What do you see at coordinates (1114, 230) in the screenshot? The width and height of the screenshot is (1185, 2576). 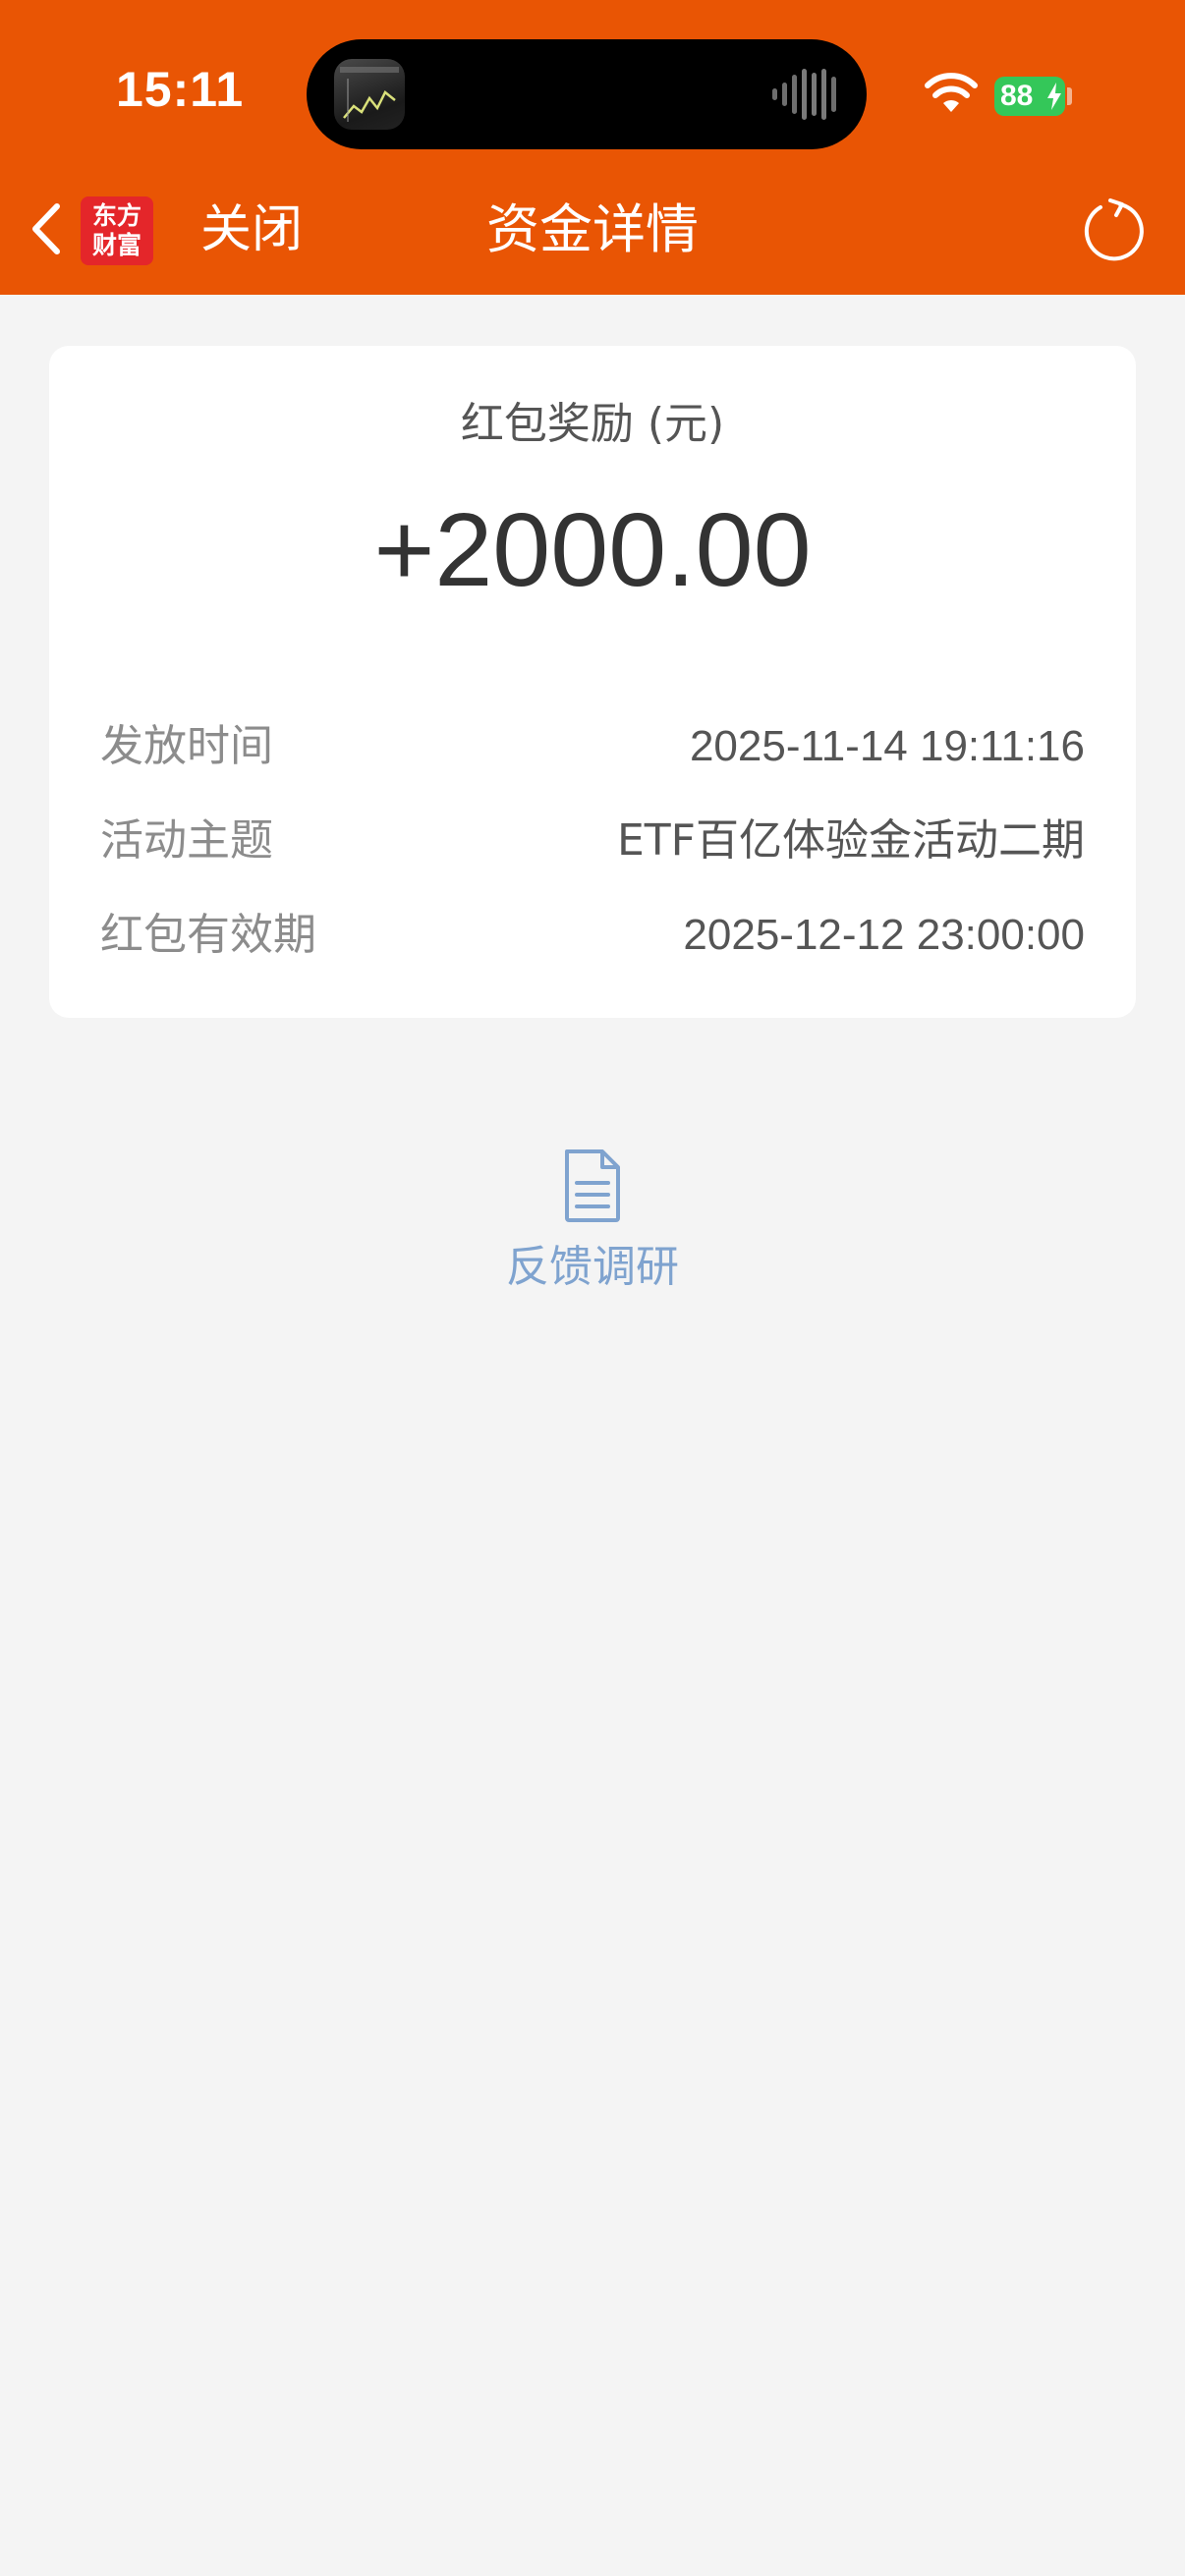 I see `refresh-icon` at bounding box center [1114, 230].